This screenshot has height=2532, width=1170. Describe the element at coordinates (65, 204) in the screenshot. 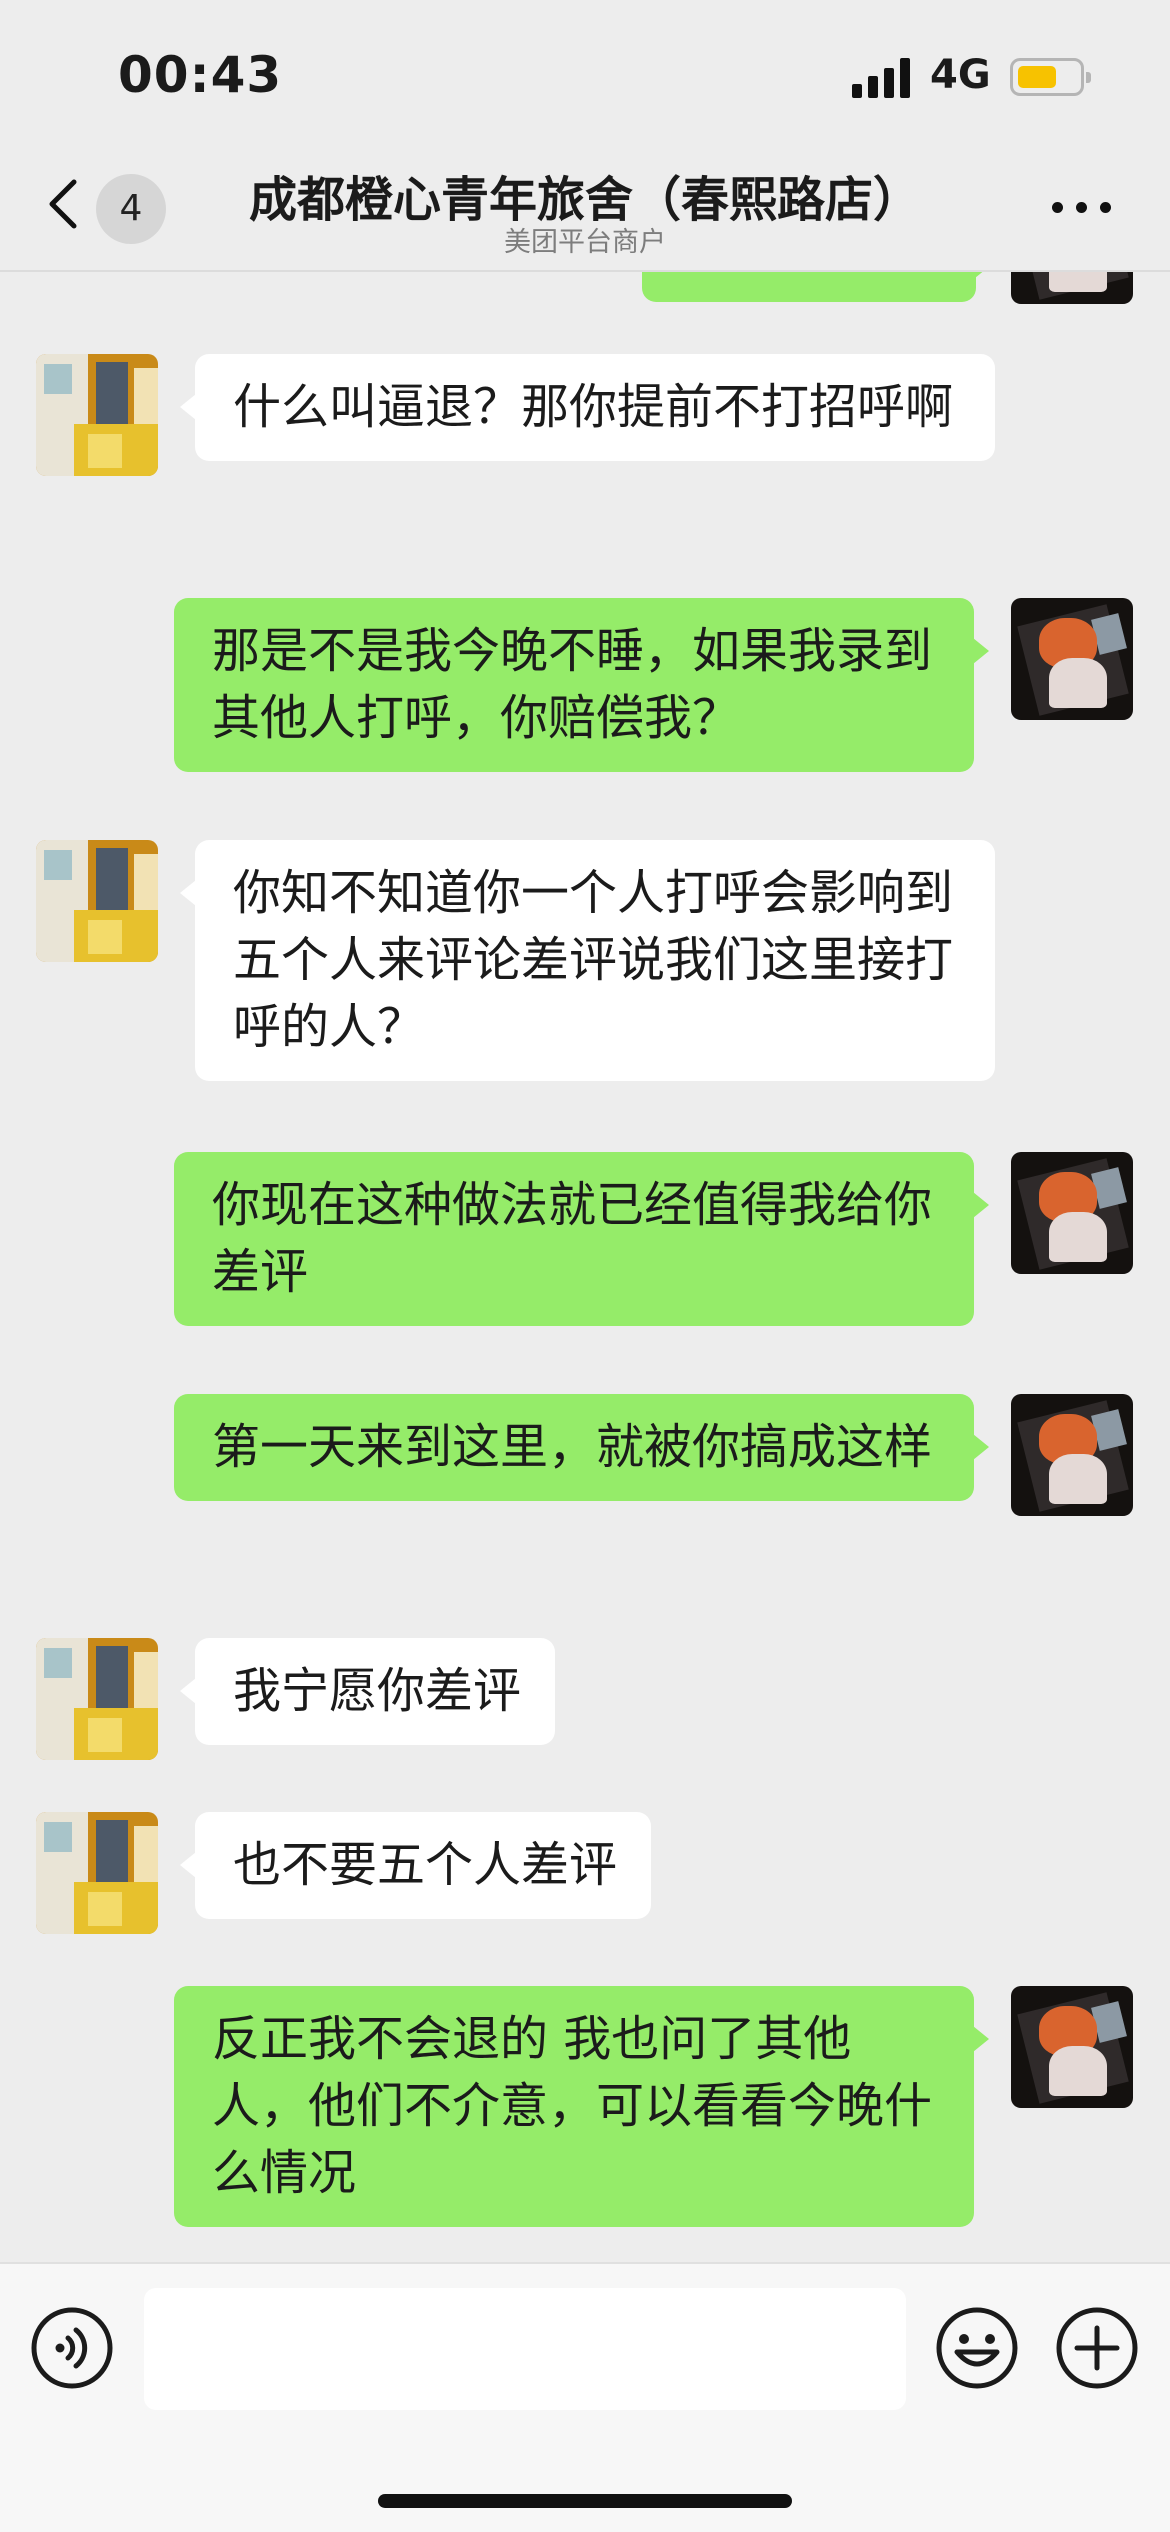

I see `chevron-left-icon` at that location.